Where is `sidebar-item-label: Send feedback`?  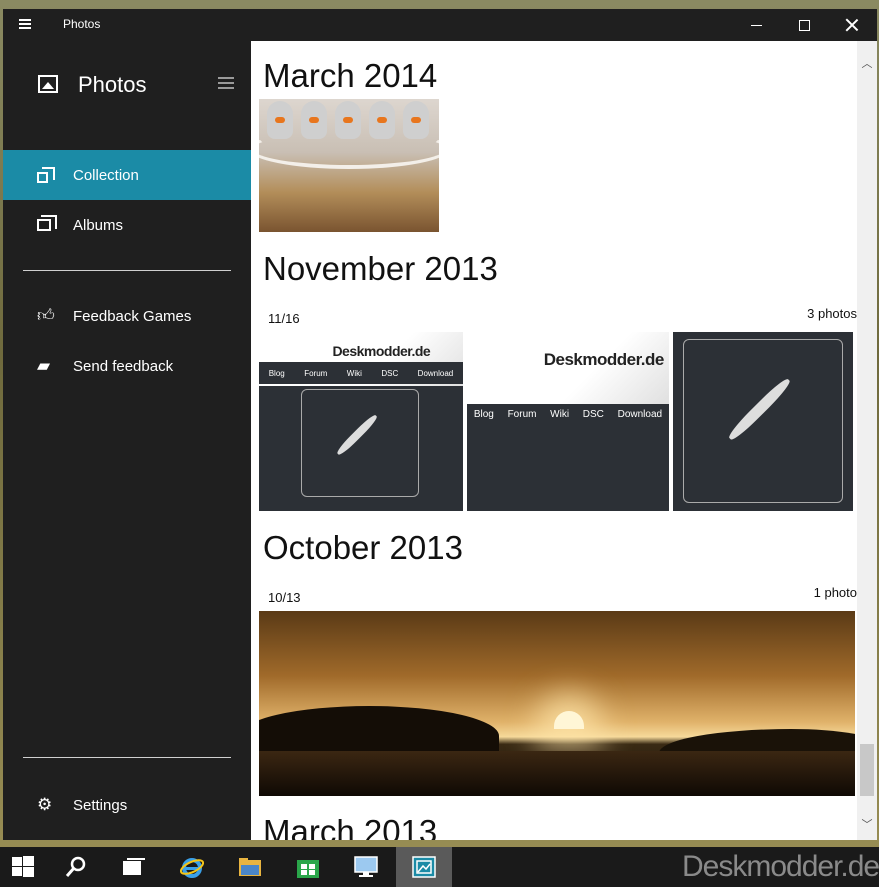 sidebar-item-label: Send feedback is located at coordinates (123, 366).